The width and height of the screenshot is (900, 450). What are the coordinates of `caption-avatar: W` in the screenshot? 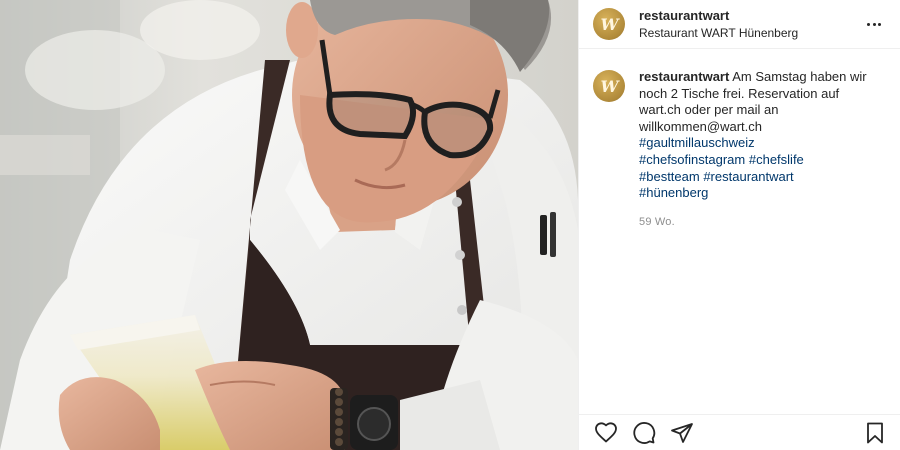 It's located at (609, 86).